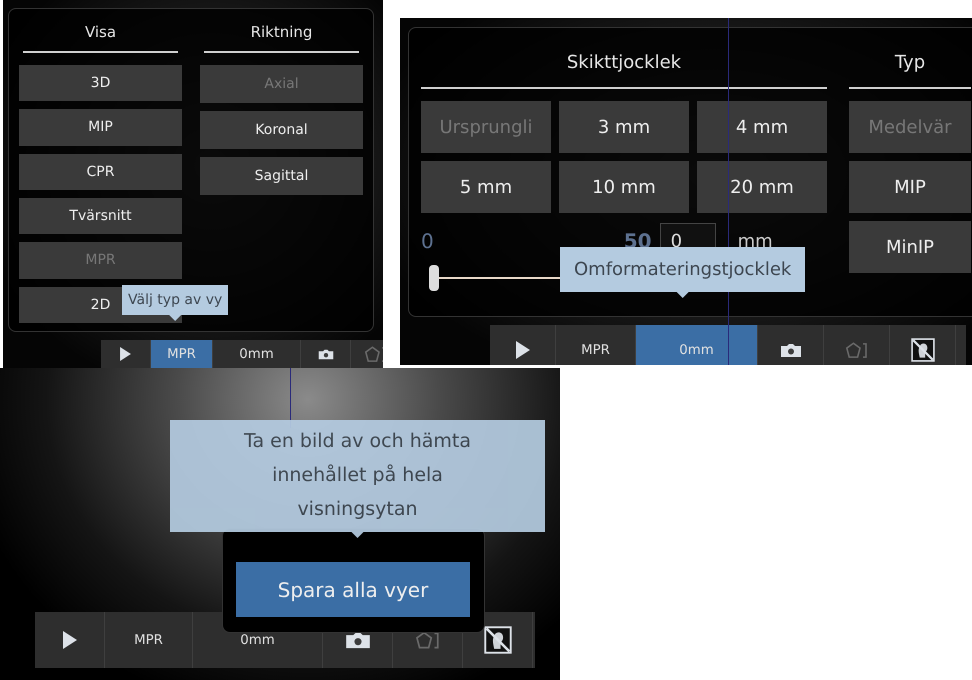 The image size is (972, 680). What do you see at coordinates (762, 127) in the screenshot?
I see `menu-option: 4 mm` at bounding box center [762, 127].